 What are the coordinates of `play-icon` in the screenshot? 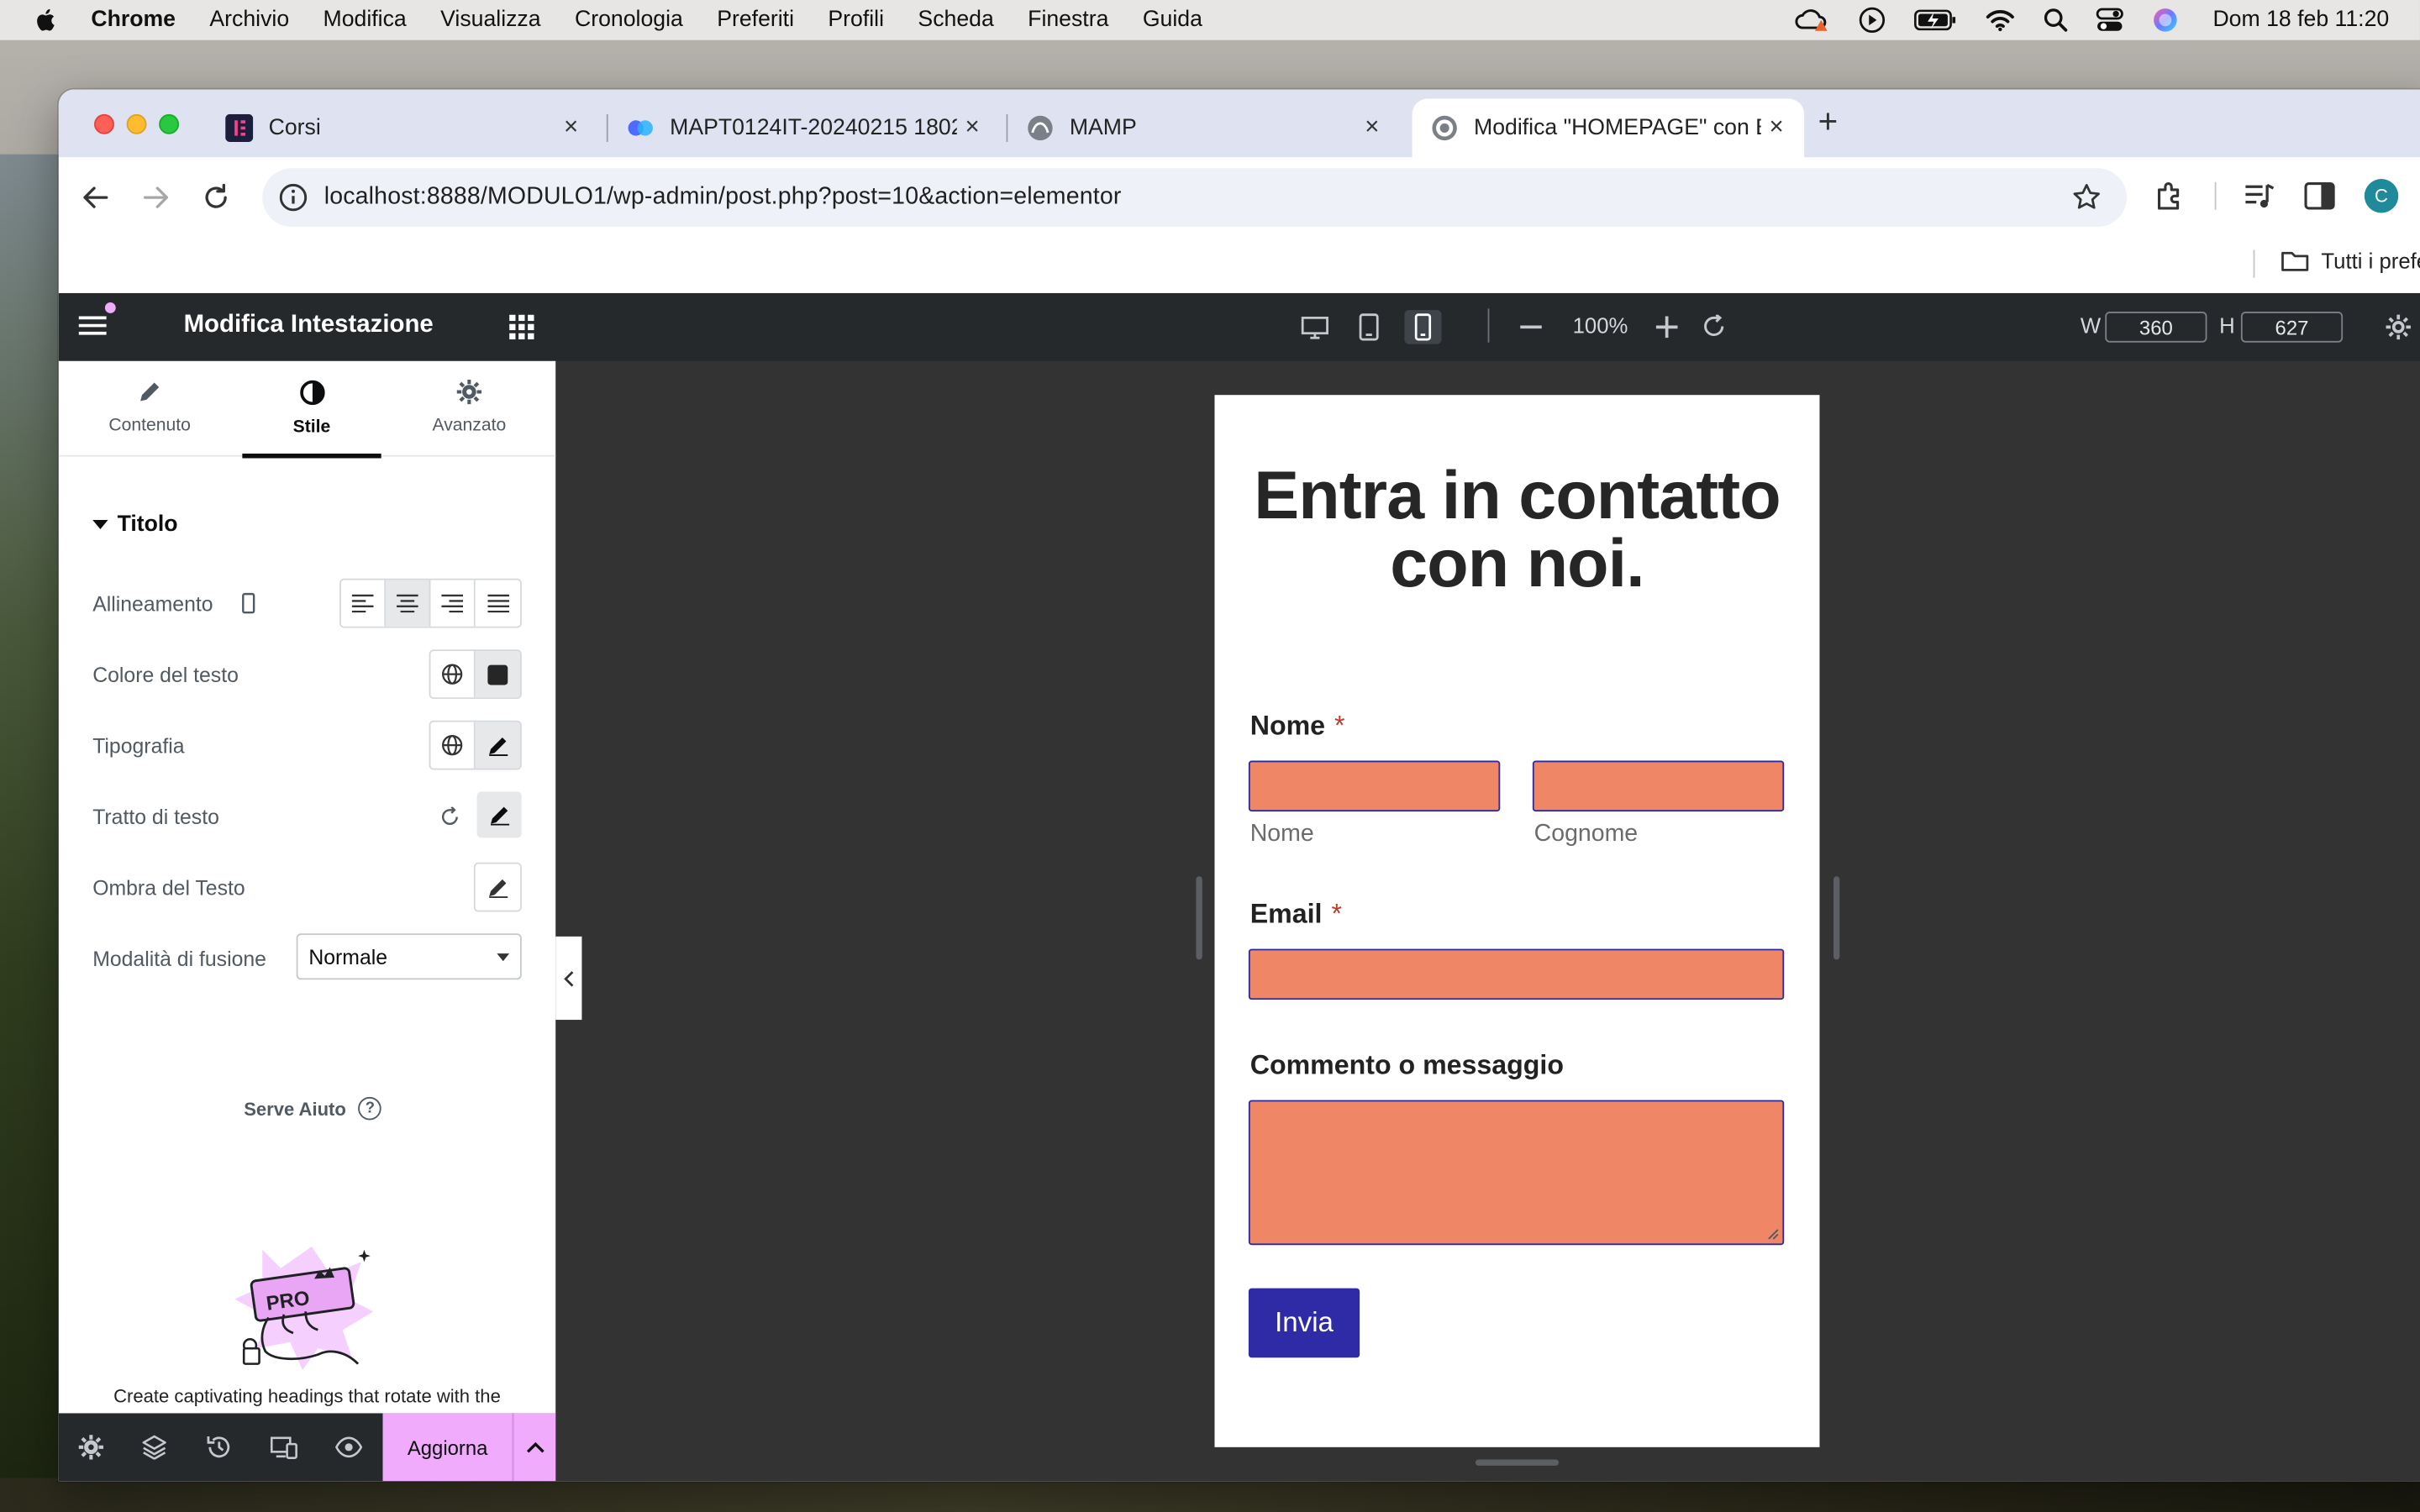 It's located at (1872, 20).